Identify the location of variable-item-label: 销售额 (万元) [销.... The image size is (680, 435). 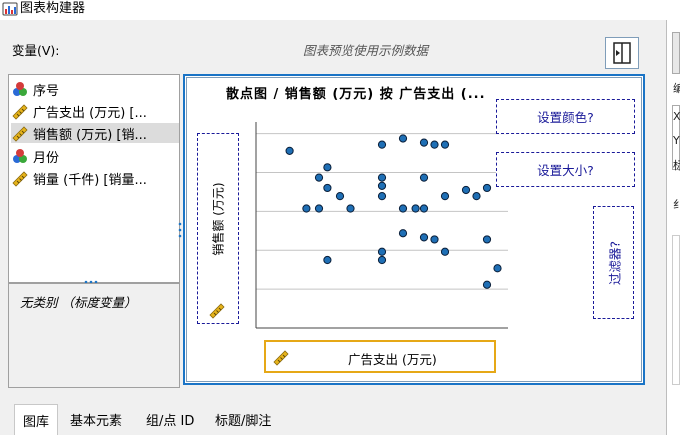
(90, 135).